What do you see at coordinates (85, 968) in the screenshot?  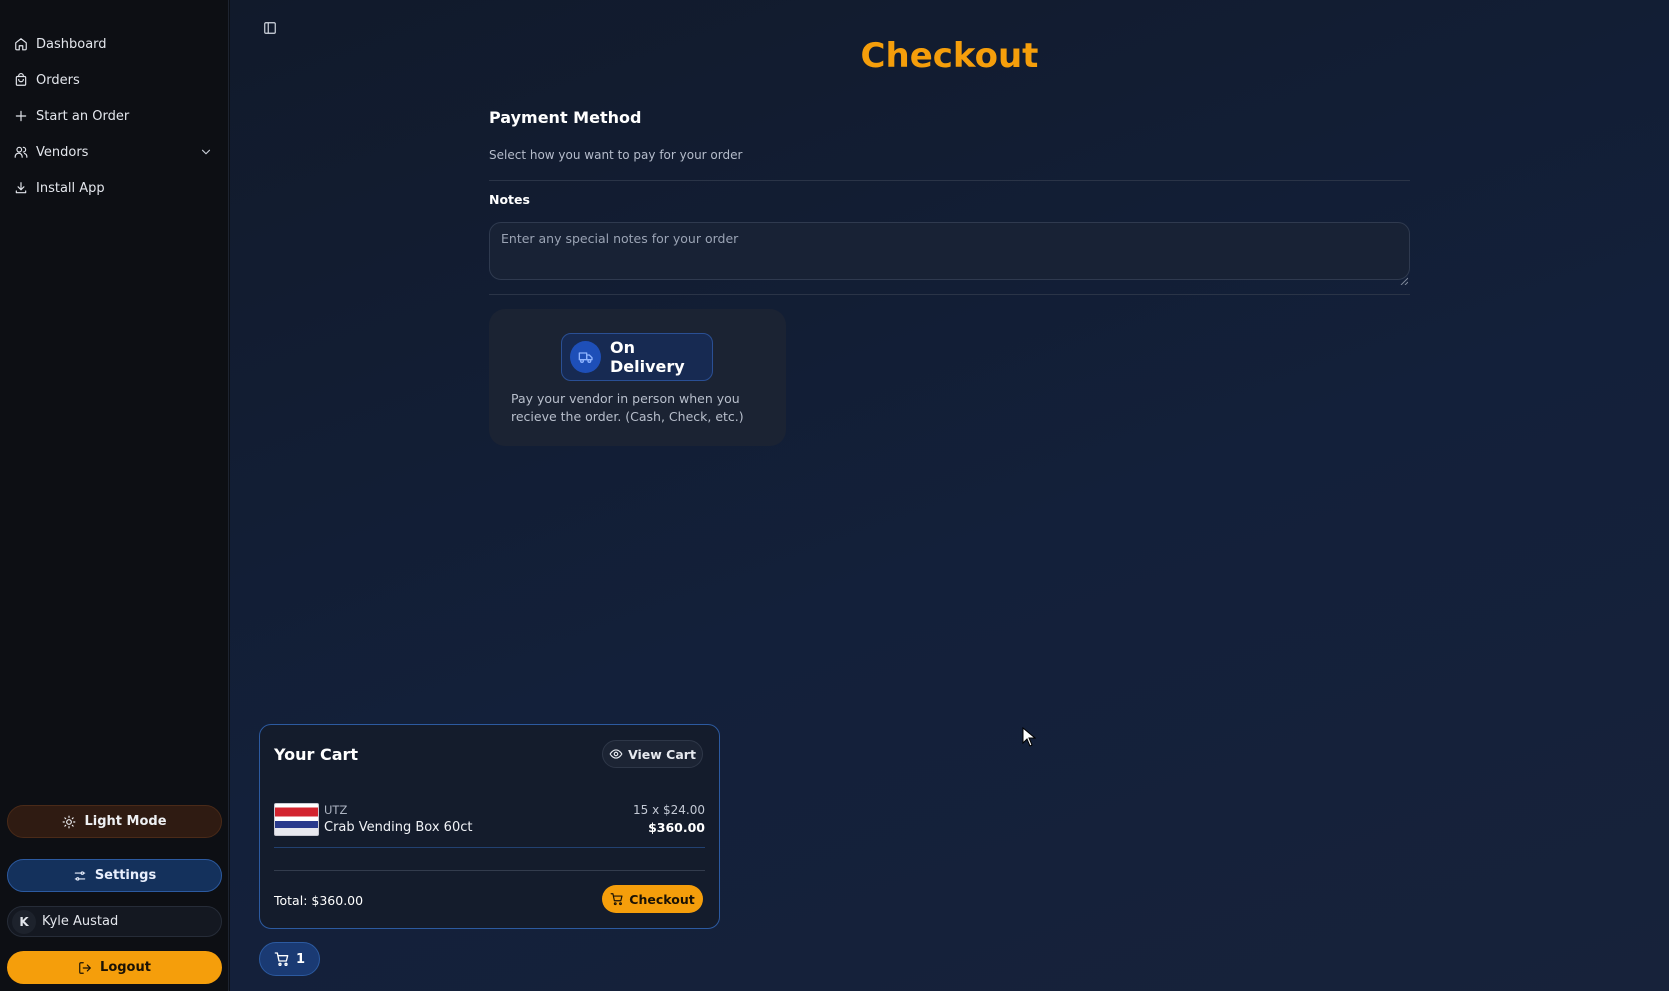 I see `logout-icon` at bounding box center [85, 968].